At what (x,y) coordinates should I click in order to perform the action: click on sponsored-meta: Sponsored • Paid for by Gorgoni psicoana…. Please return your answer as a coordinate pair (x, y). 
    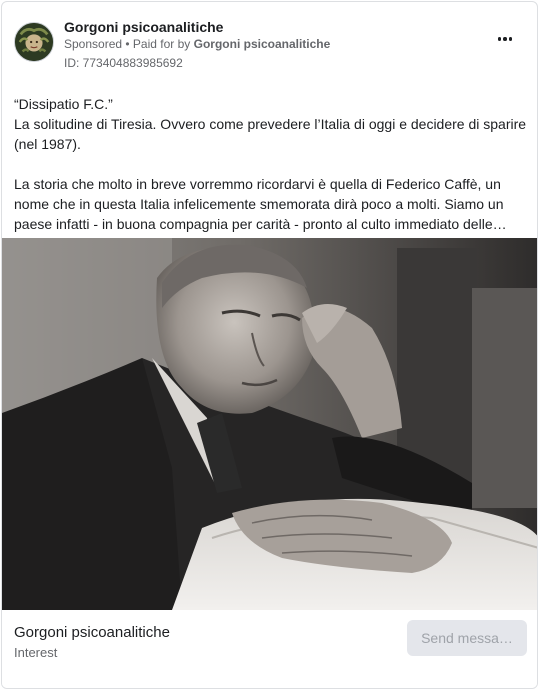
    Looking at the image, I should click on (197, 44).